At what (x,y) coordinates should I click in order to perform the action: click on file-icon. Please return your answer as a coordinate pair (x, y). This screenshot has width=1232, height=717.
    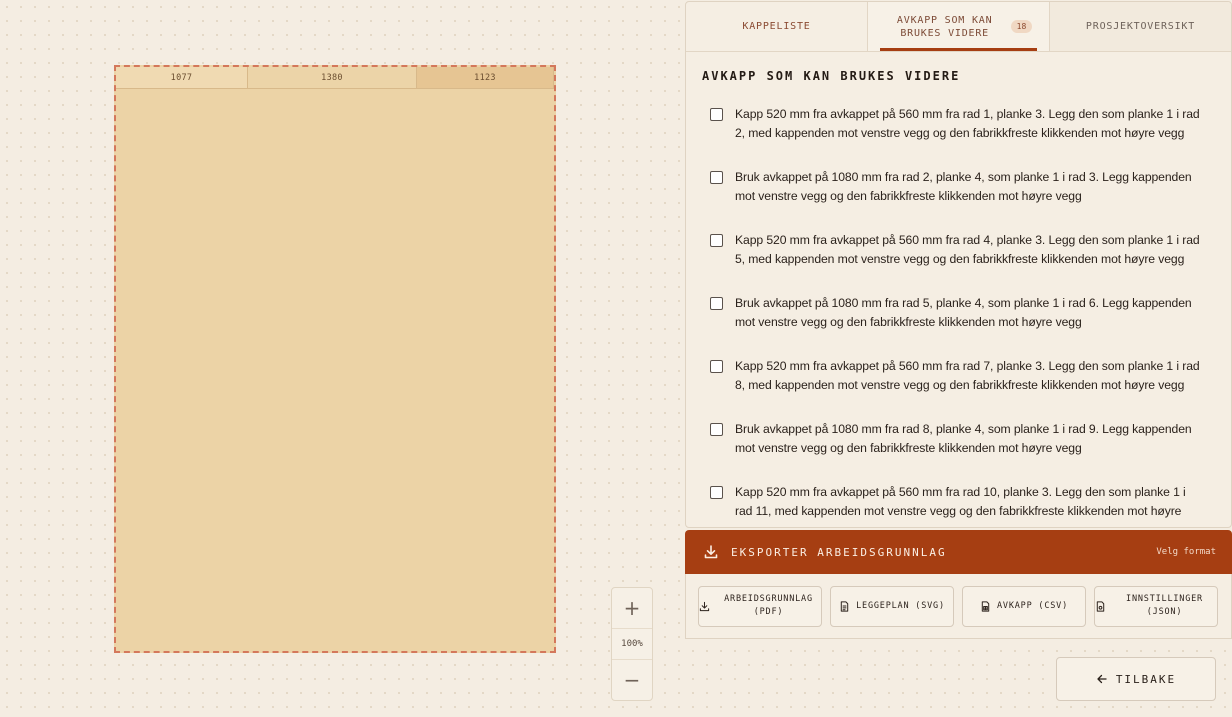
    Looking at the image, I should click on (844, 606).